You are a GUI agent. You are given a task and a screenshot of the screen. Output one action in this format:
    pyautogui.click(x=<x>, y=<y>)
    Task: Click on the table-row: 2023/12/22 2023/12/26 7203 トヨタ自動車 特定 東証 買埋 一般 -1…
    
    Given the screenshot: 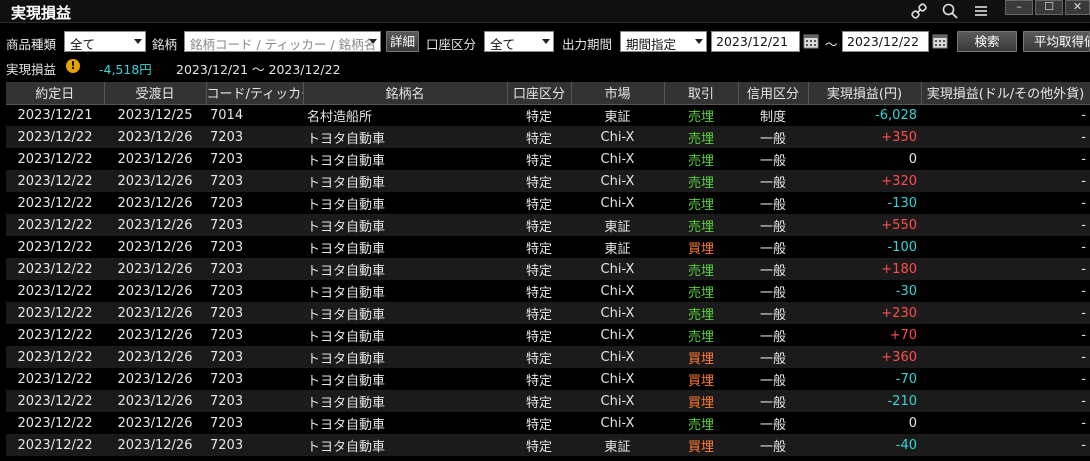 What is the action you would take?
    pyautogui.click(x=548, y=247)
    